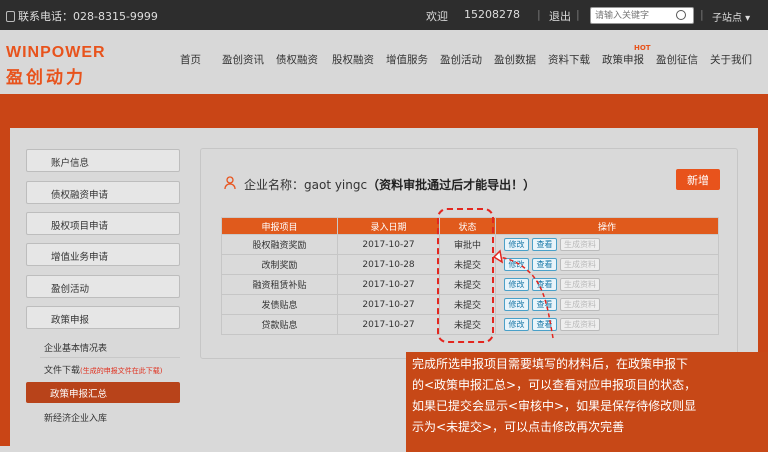  I want to click on note-line: 如果已提交会显示<审核中>，如果是保存待修改则显, so click(554, 406).